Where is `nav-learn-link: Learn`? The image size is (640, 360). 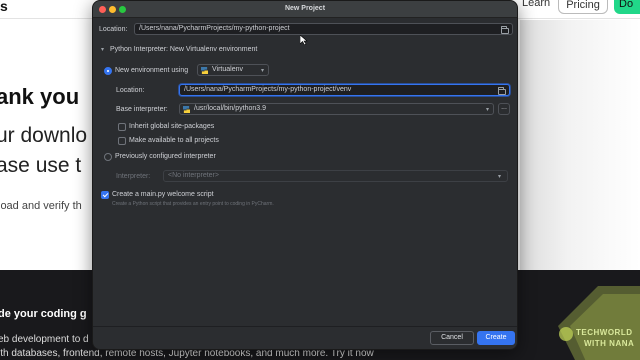
nav-learn-link: Learn is located at coordinates (536, 4).